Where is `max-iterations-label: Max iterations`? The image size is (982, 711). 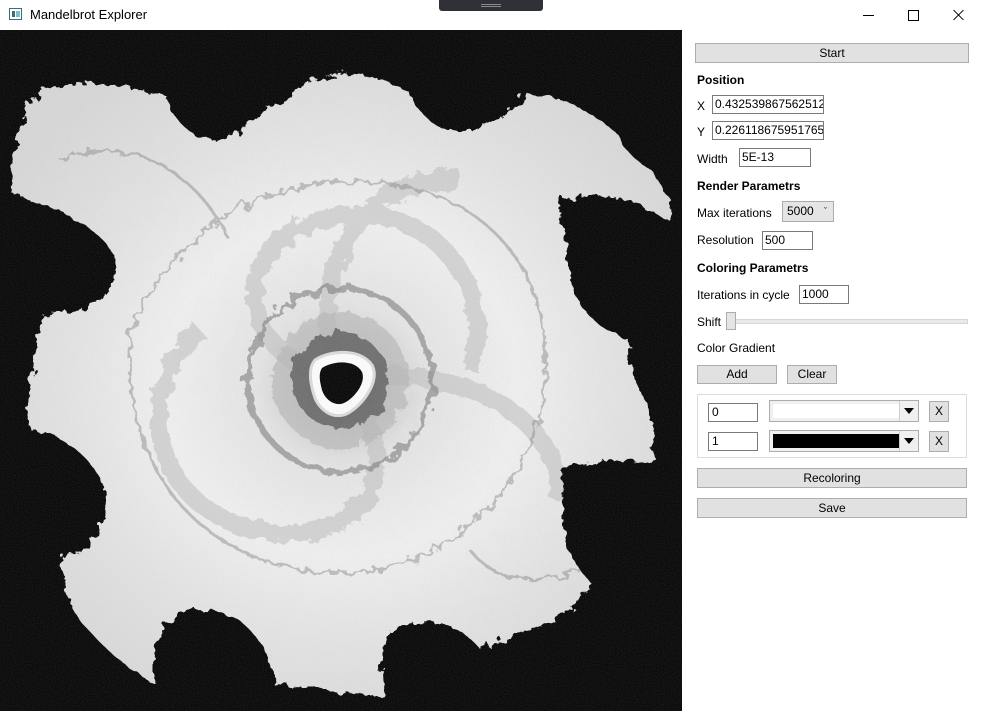 max-iterations-label: Max iterations is located at coordinates (734, 213).